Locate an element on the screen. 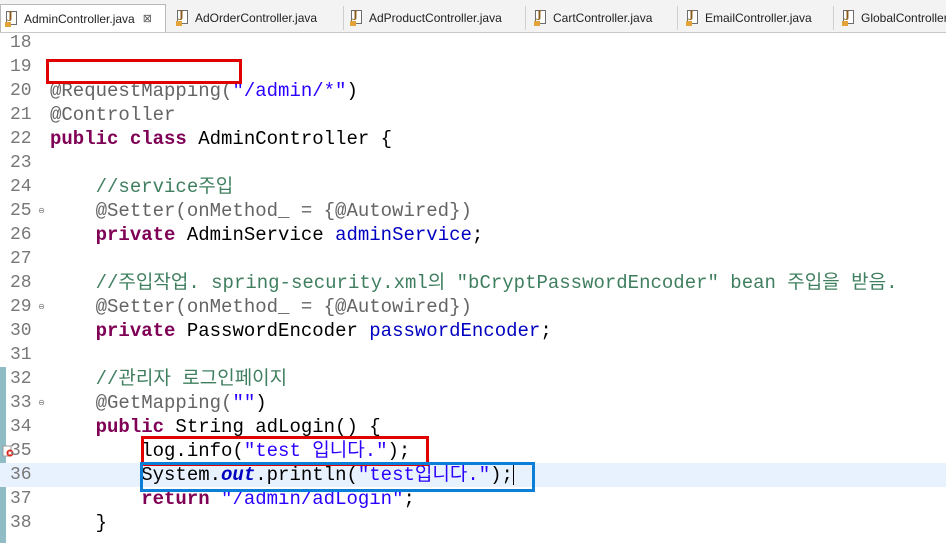 This screenshot has height=559, width=946. tab-email-controller: J EmailController.java is located at coordinates (758, 18).